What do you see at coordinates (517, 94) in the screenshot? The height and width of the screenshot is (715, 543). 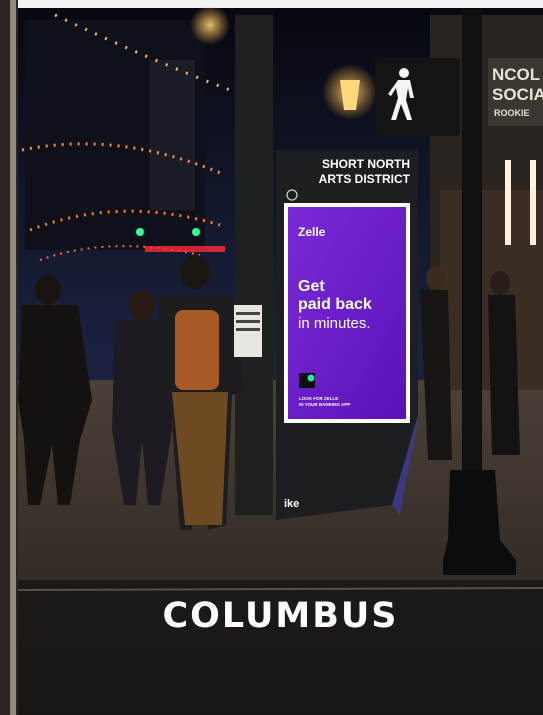 I see `sign-line-2: SOCIA` at bounding box center [517, 94].